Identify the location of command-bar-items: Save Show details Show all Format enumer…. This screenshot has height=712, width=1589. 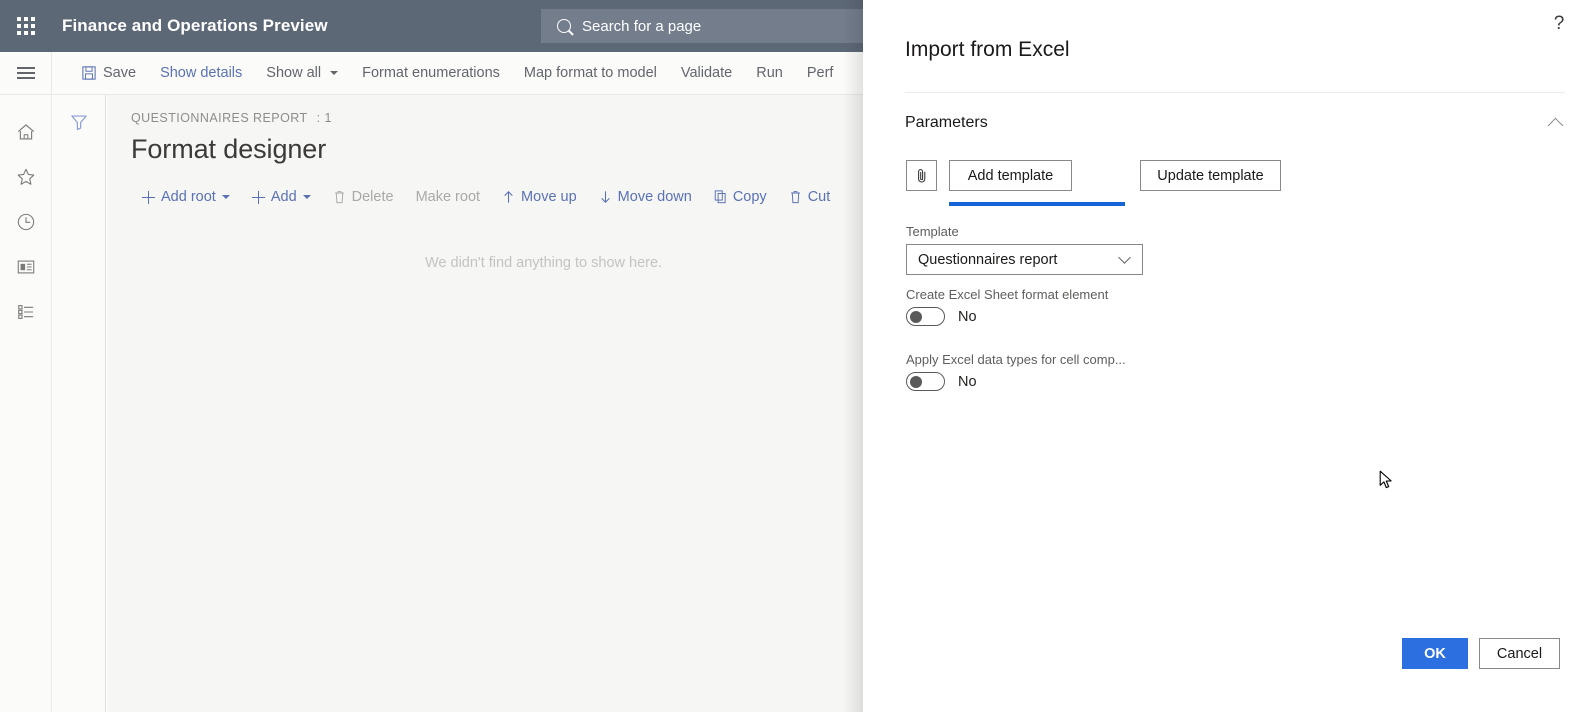
(448, 73).